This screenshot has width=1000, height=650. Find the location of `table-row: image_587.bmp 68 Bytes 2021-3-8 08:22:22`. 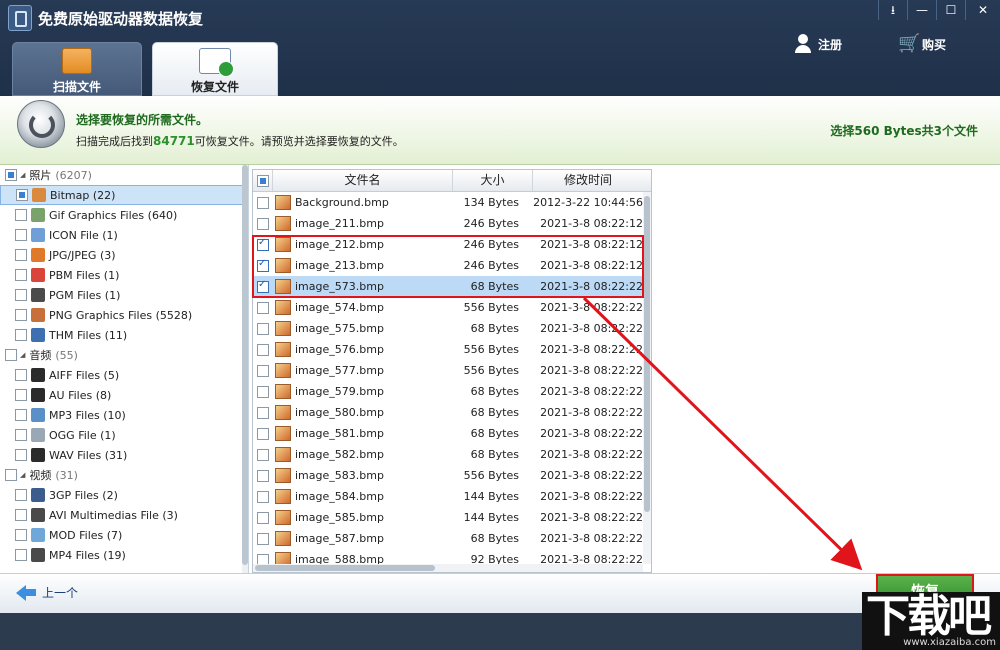

table-row: image_587.bmp 68 Bytes 2021-3-8 08:22:22 is located at coordinates (448, 538).